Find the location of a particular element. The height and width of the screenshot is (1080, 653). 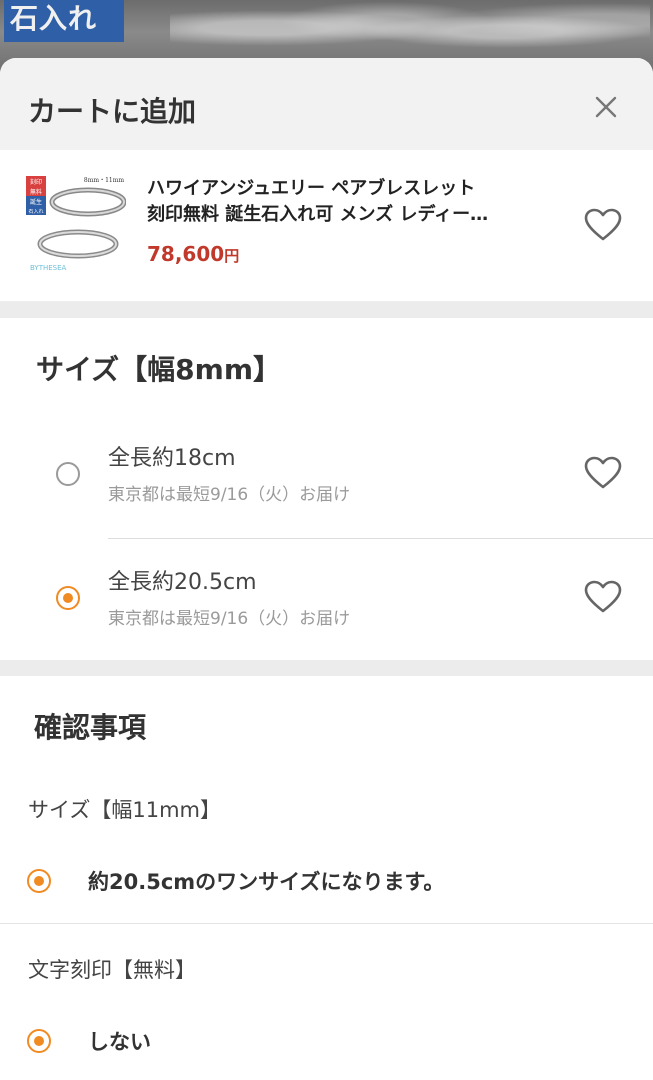

favorite-size-20-5cm-button is located at coordinates (603, 597).